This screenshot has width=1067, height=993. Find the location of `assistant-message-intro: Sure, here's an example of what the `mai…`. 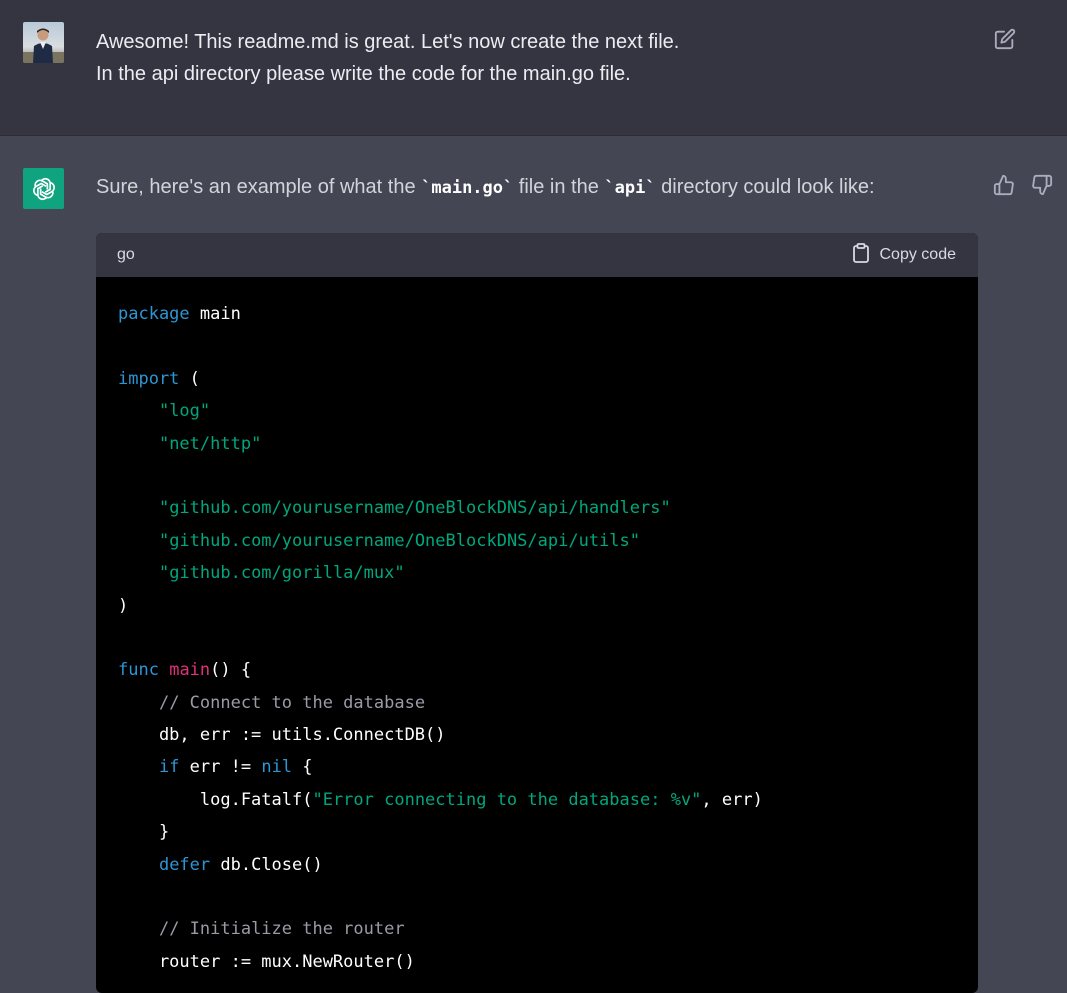

assistant-message-intro: Sure, here's an example of what the `mai… is located at coordinates (485, 187).